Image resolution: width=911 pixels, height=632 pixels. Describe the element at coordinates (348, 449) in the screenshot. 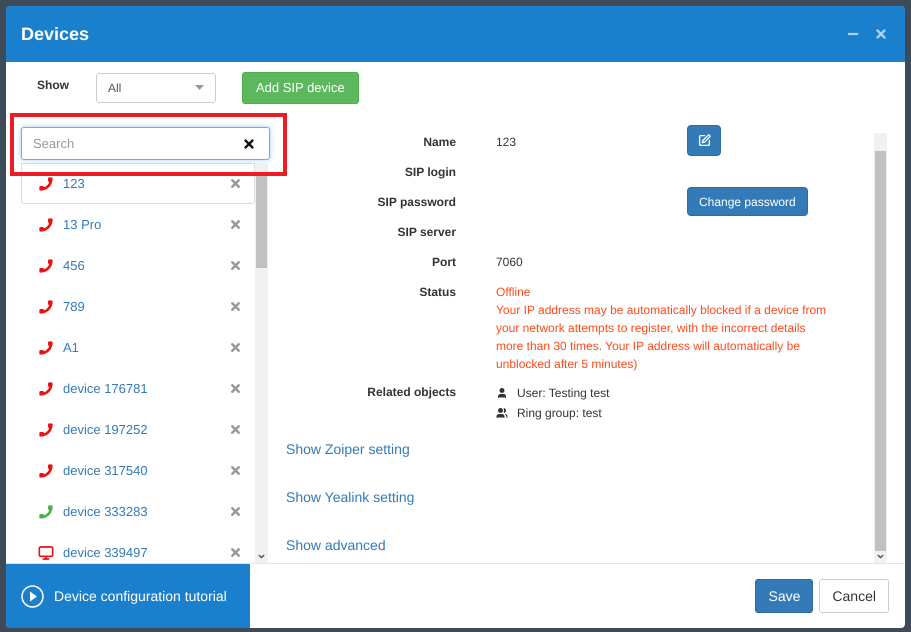

I see `settings-link: Show Zoiper setting` at that location.